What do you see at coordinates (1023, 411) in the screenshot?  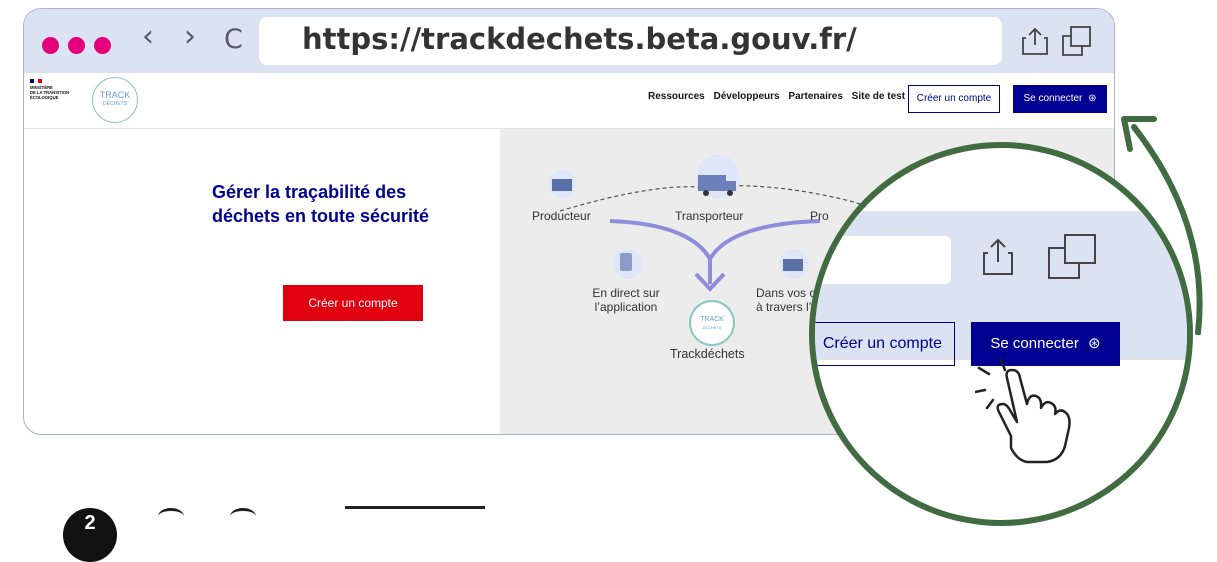 I see `click-hand-icon` at bounding box center [1023, 411].